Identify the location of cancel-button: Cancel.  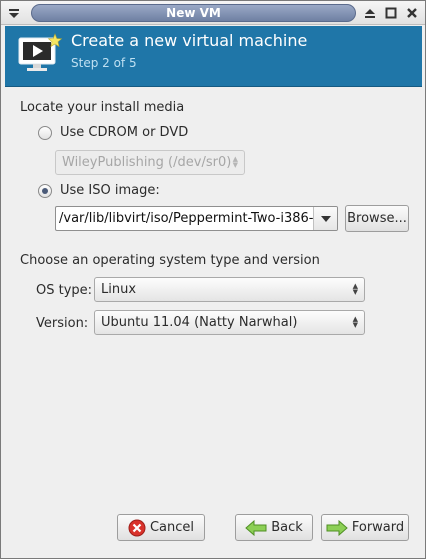
(161, 527).